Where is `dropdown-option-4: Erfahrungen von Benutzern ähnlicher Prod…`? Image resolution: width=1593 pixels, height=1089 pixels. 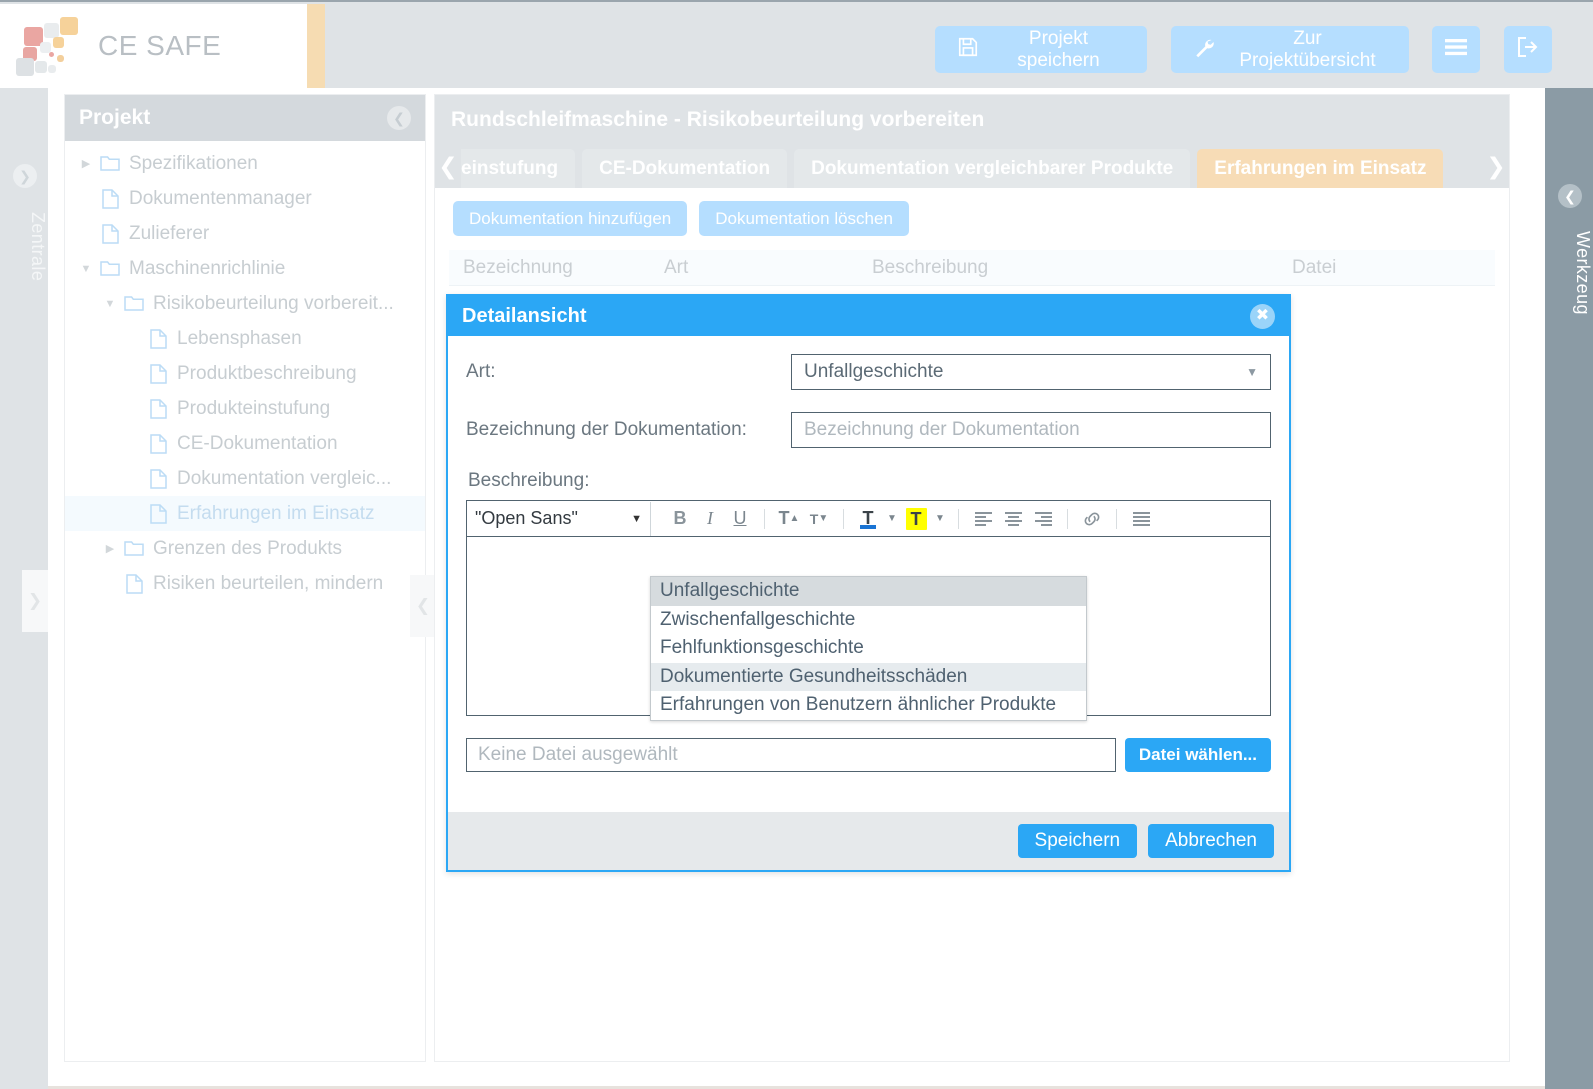
dropdown-option-4: Erfahrungen von Benutzern ähnlicher Prod… is located at coordinates (868, 705).